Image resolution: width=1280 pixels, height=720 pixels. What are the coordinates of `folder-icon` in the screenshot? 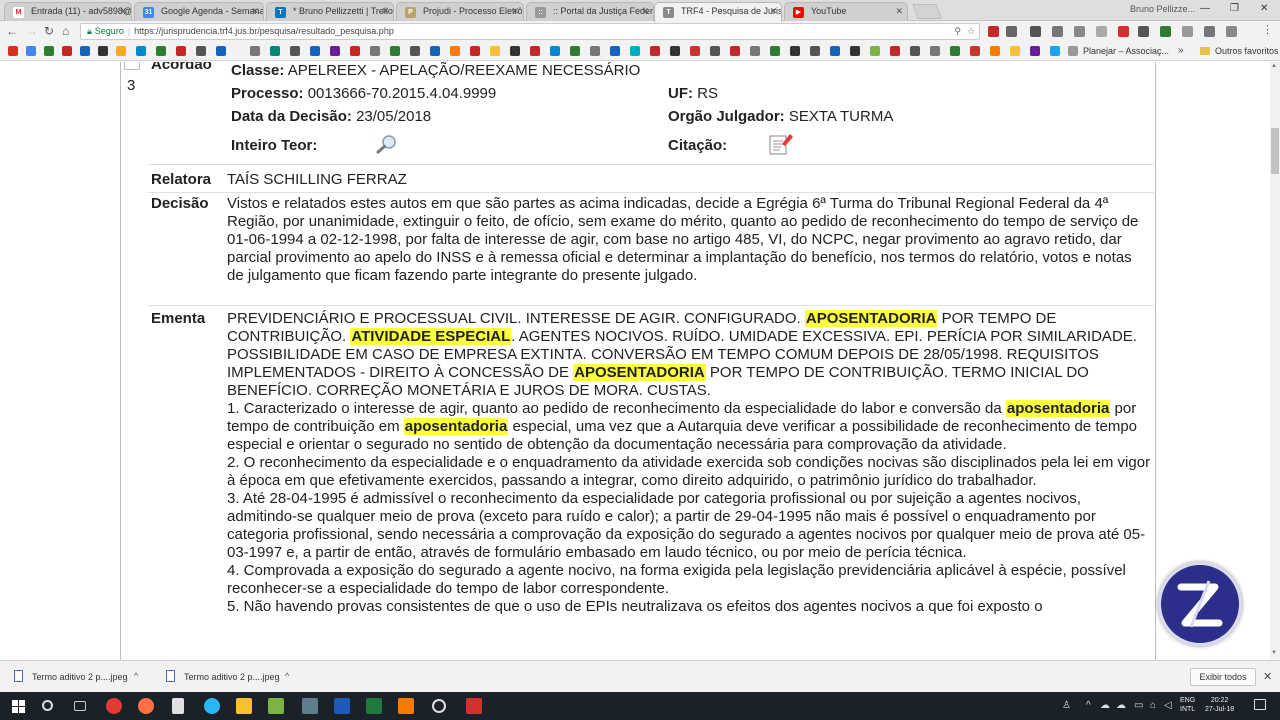 It's located at (244, 706).